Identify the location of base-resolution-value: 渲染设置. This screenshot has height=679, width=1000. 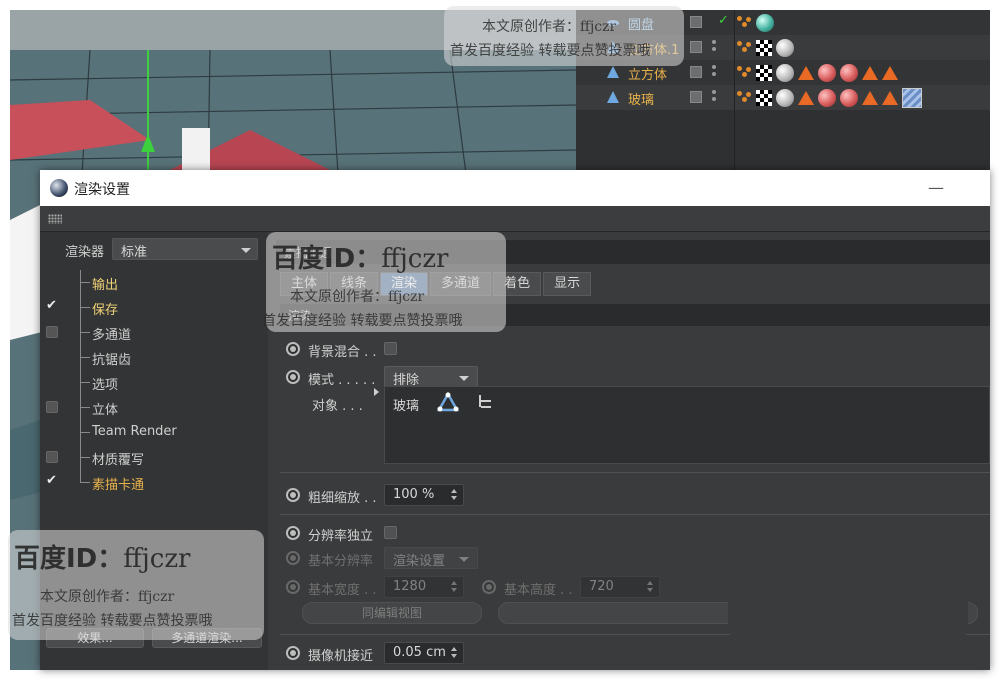
(419, 561).